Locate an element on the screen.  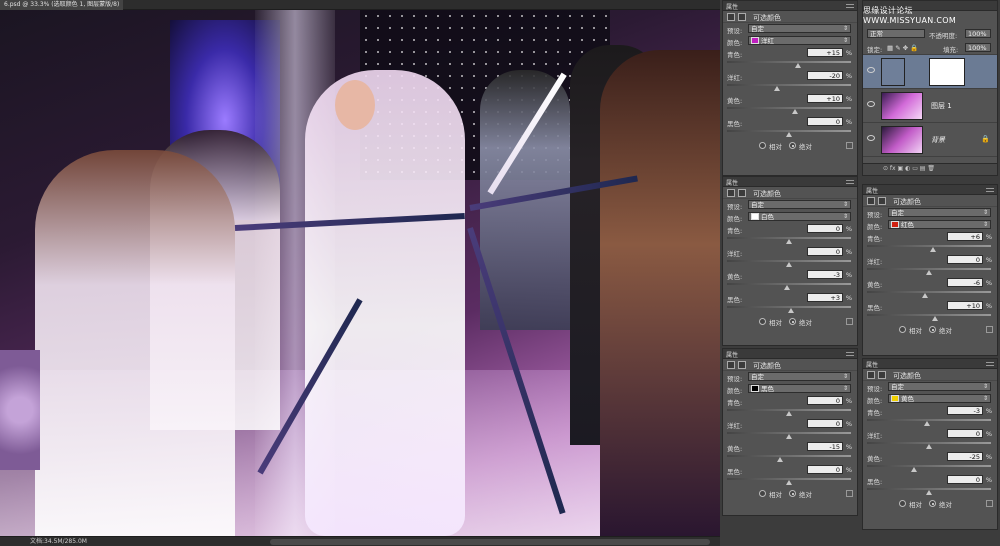
layer-actions-icons: ⊙ fx ▣ ◐ ▭ ▤ 🗑 is located at coordinates (909, 168).